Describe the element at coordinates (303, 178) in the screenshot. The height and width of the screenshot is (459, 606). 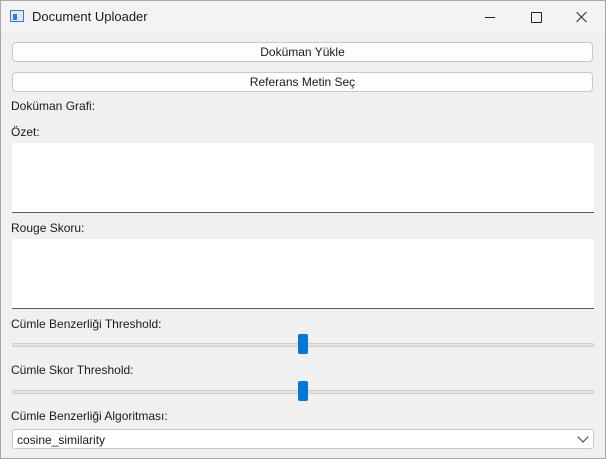
I see `summary-textarea` at that location.